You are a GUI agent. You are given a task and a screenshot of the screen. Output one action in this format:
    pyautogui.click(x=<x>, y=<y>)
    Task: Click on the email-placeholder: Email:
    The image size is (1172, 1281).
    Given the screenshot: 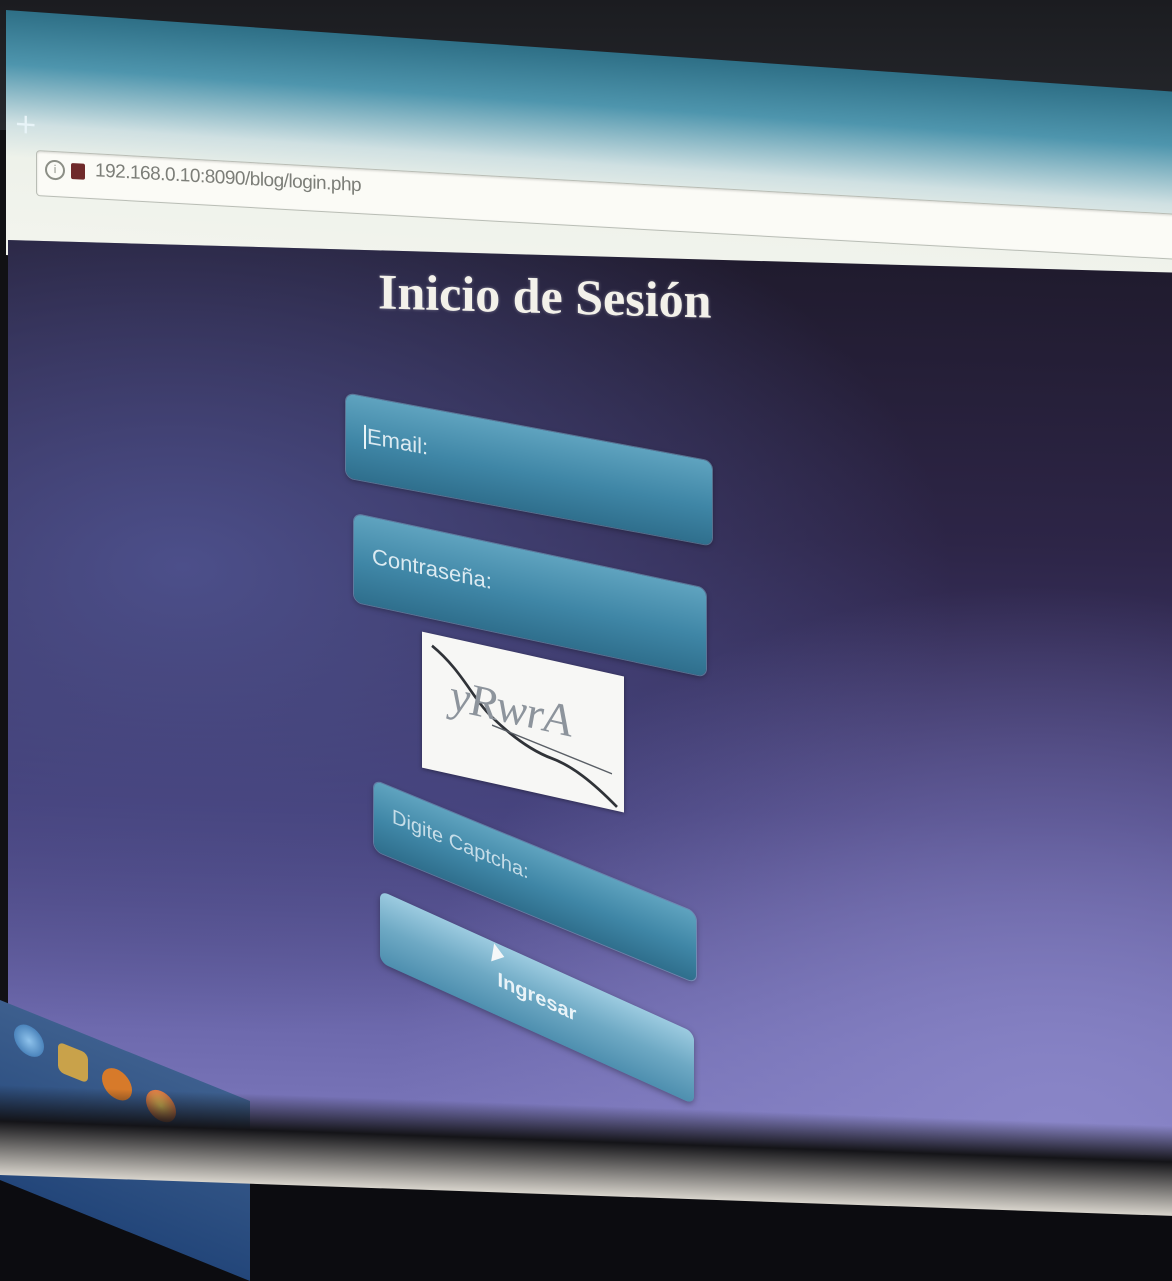 What is the action you would take?
    pyautogui.click(x=396, y=442)
    